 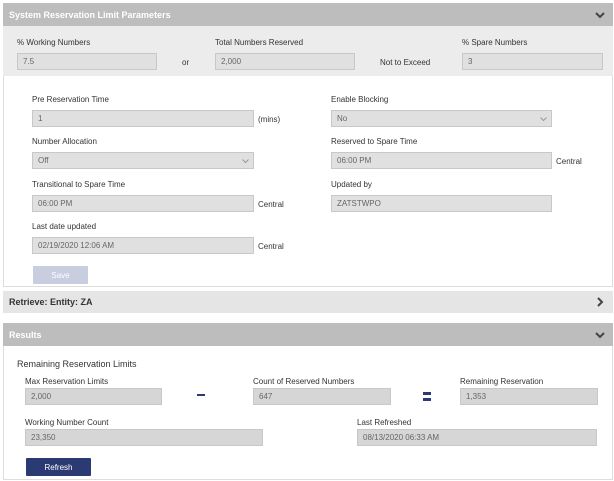 What do you see at coordinates (532, 61) in the screenshot?
I see `spare-numbers-field: 3` at bounding box center [532, 61].